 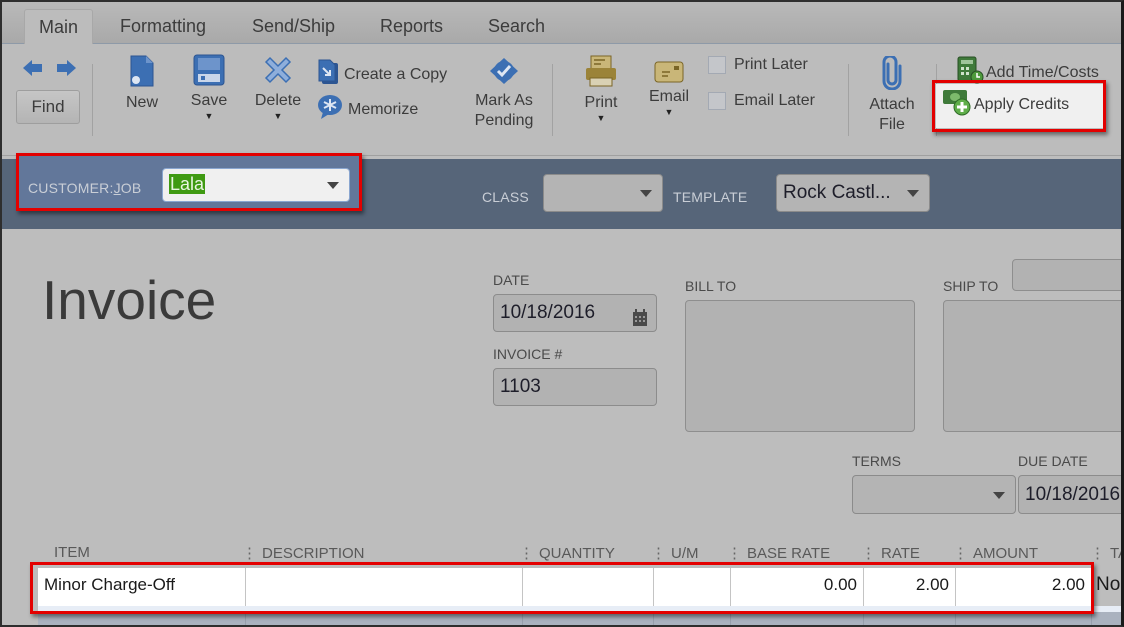 What do you see at coordinates (411, 26) in the screenshot?
I see `tab-reports: Reports` at bounding box center [411, 26].